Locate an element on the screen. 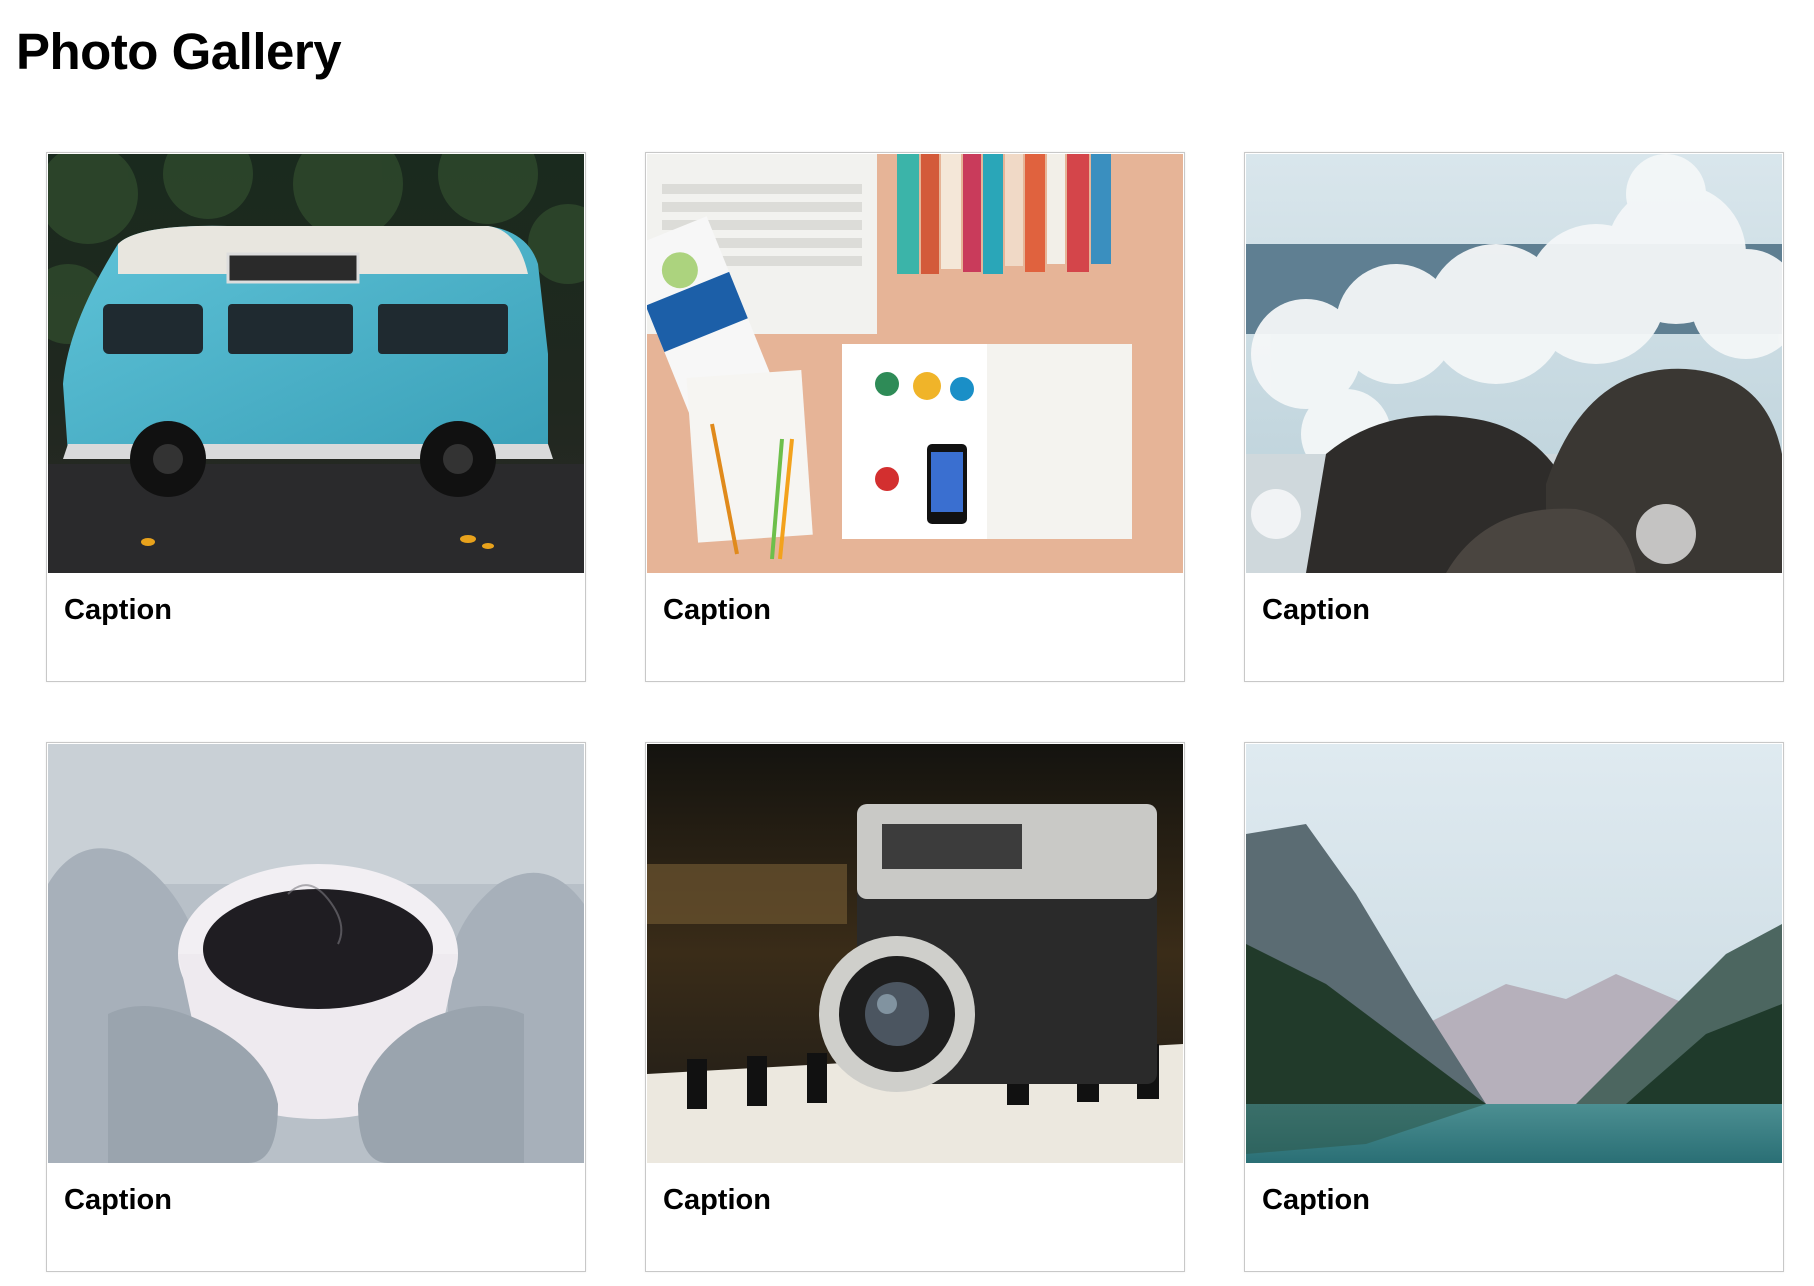  ocean-wave-splash-rocks-photo is located at coordinates (1514, 363).